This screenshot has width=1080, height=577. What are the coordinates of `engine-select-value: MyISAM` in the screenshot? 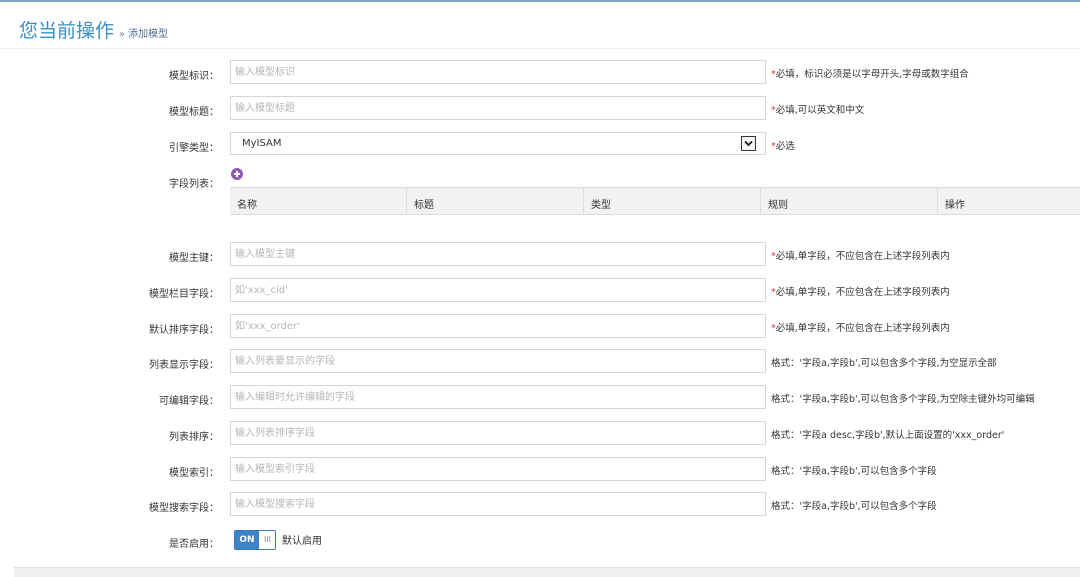 It's located at (262, 143).